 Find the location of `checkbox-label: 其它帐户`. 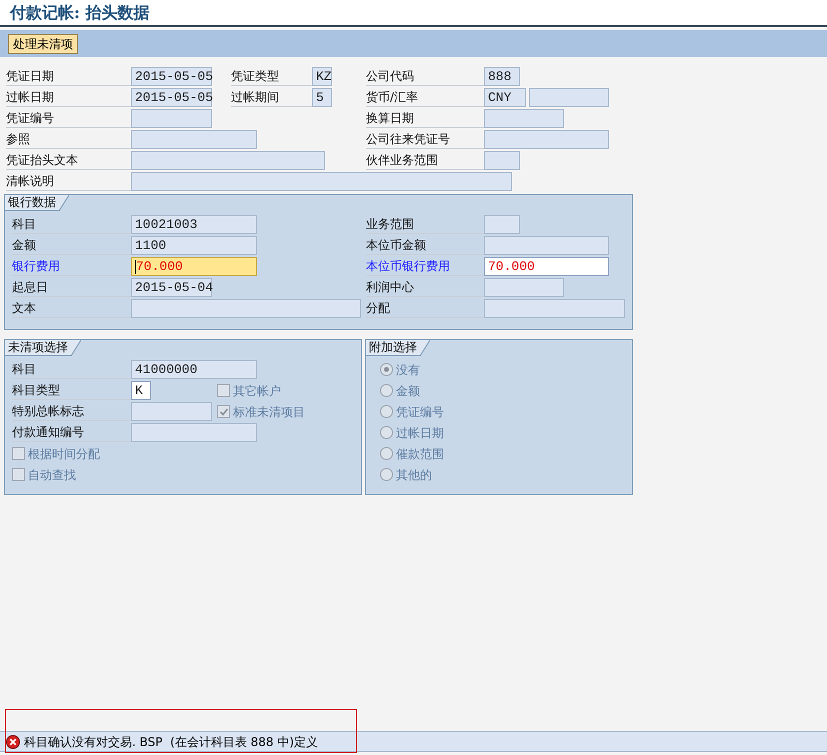

checkbox-label: 其它帐户 is located at coordinates (257, 391).